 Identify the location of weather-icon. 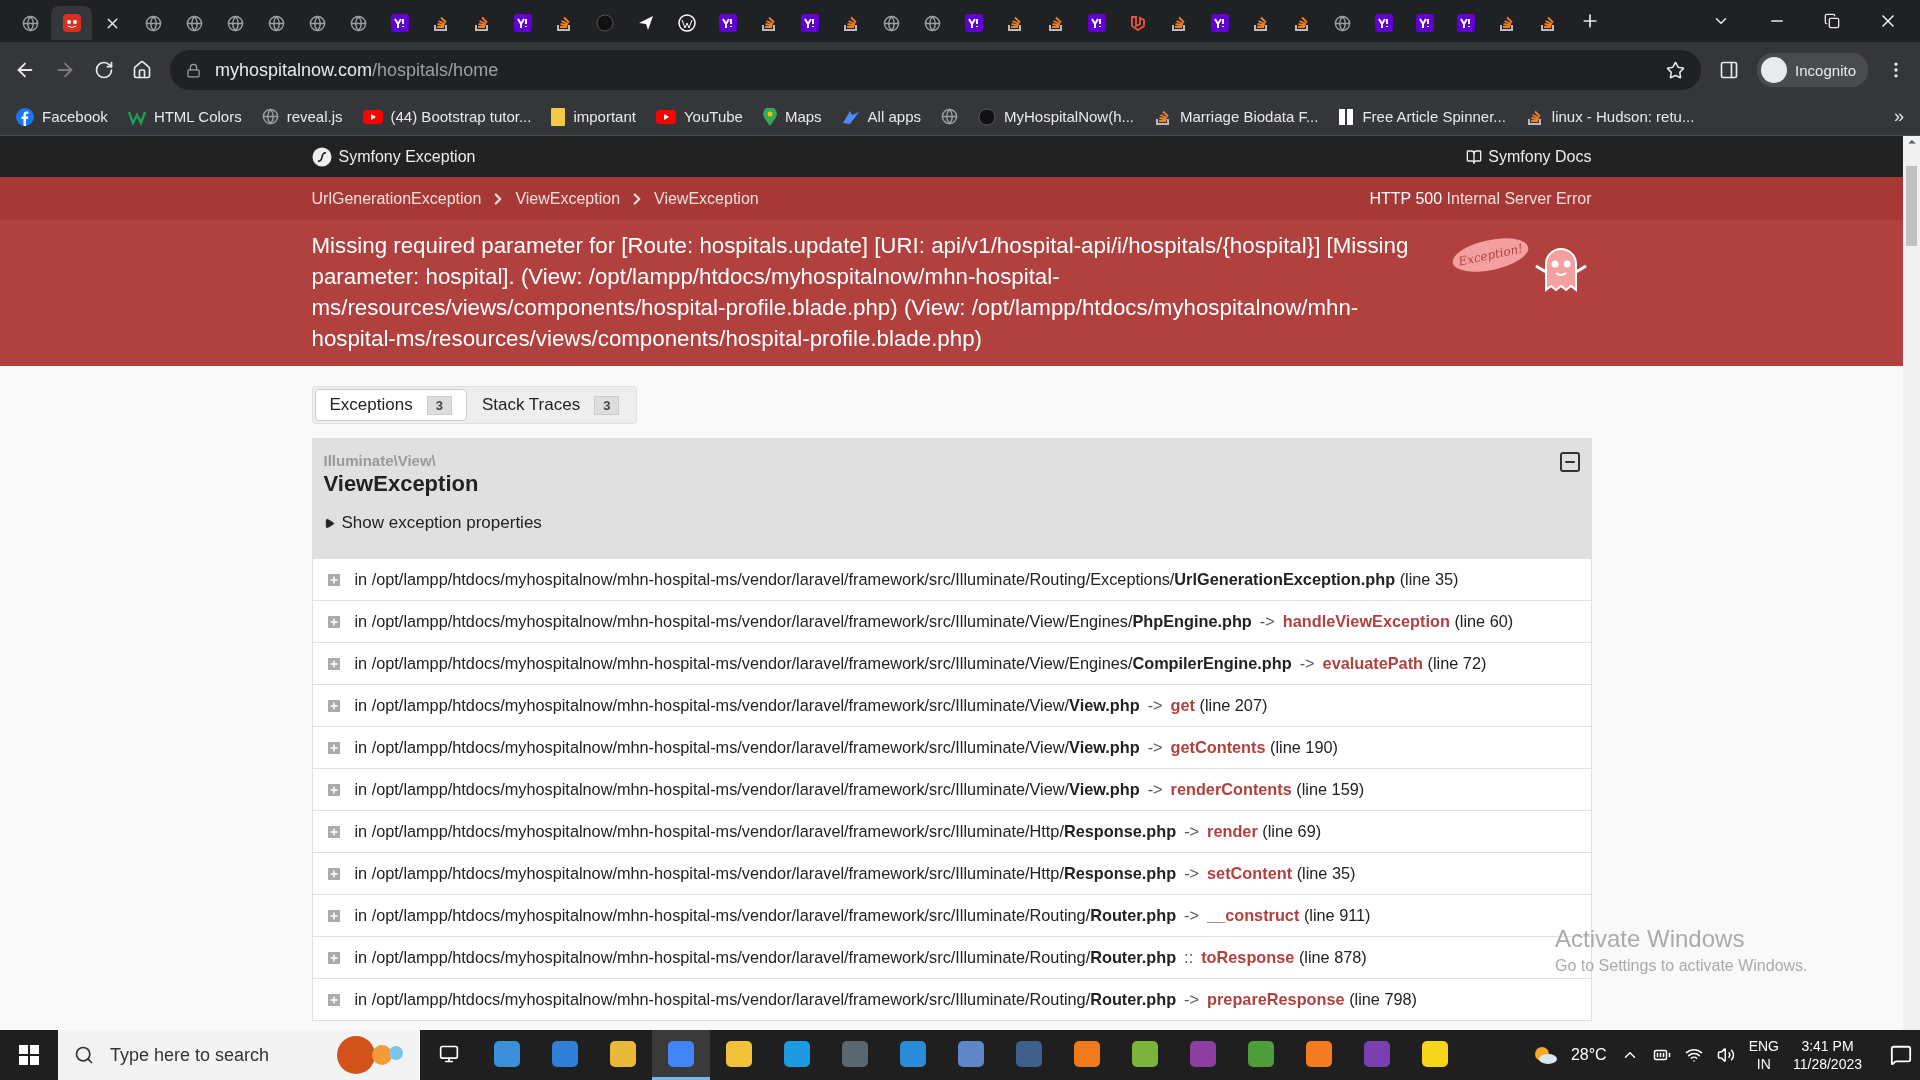
(1544, 1055).